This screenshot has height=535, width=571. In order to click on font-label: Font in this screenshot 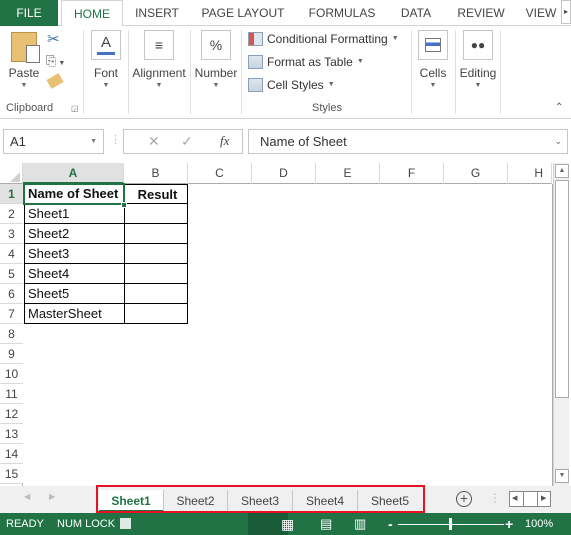, I will do `click(105, 73)`.